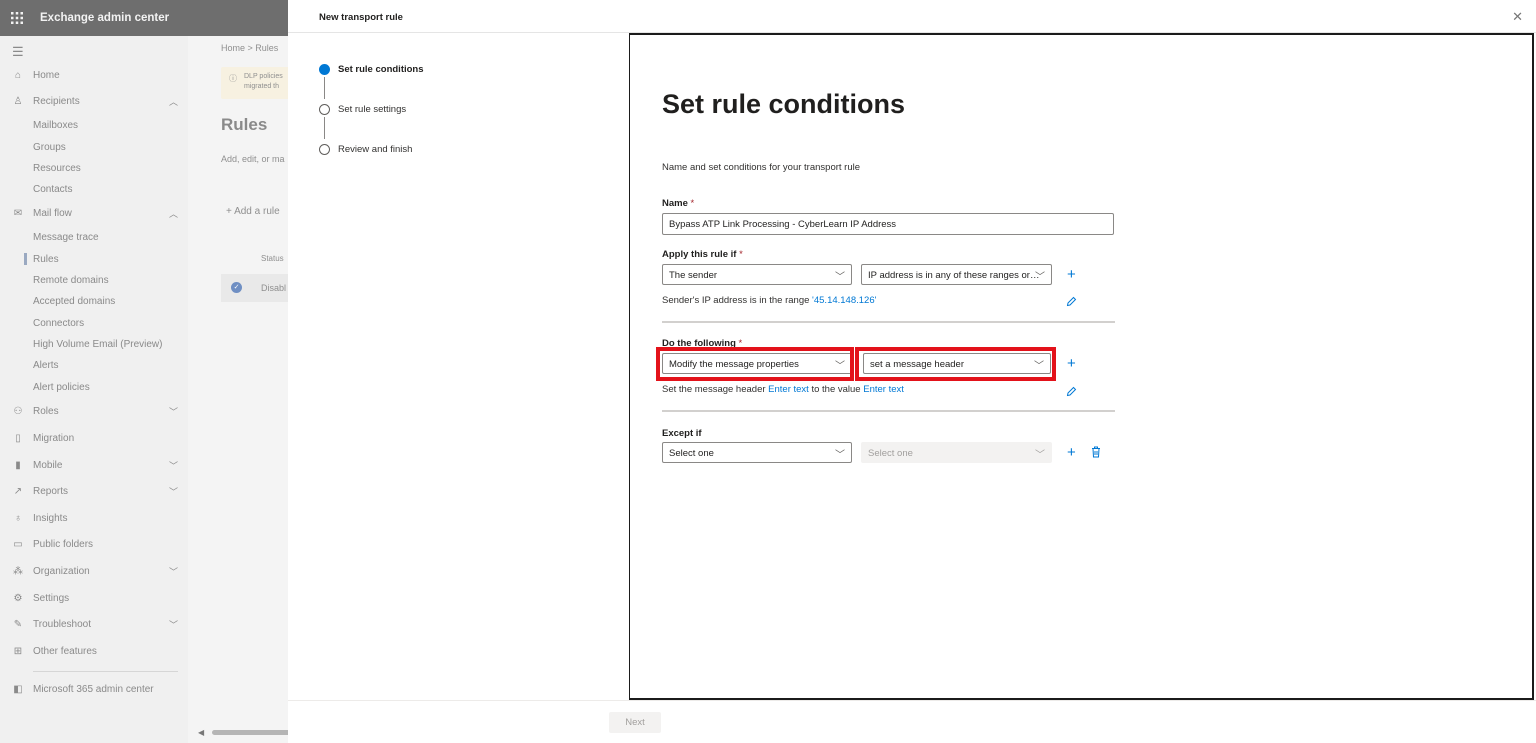 The image size is (1536, 743). I want to click on table-row: ✓ Disabl, so click(254, 288).